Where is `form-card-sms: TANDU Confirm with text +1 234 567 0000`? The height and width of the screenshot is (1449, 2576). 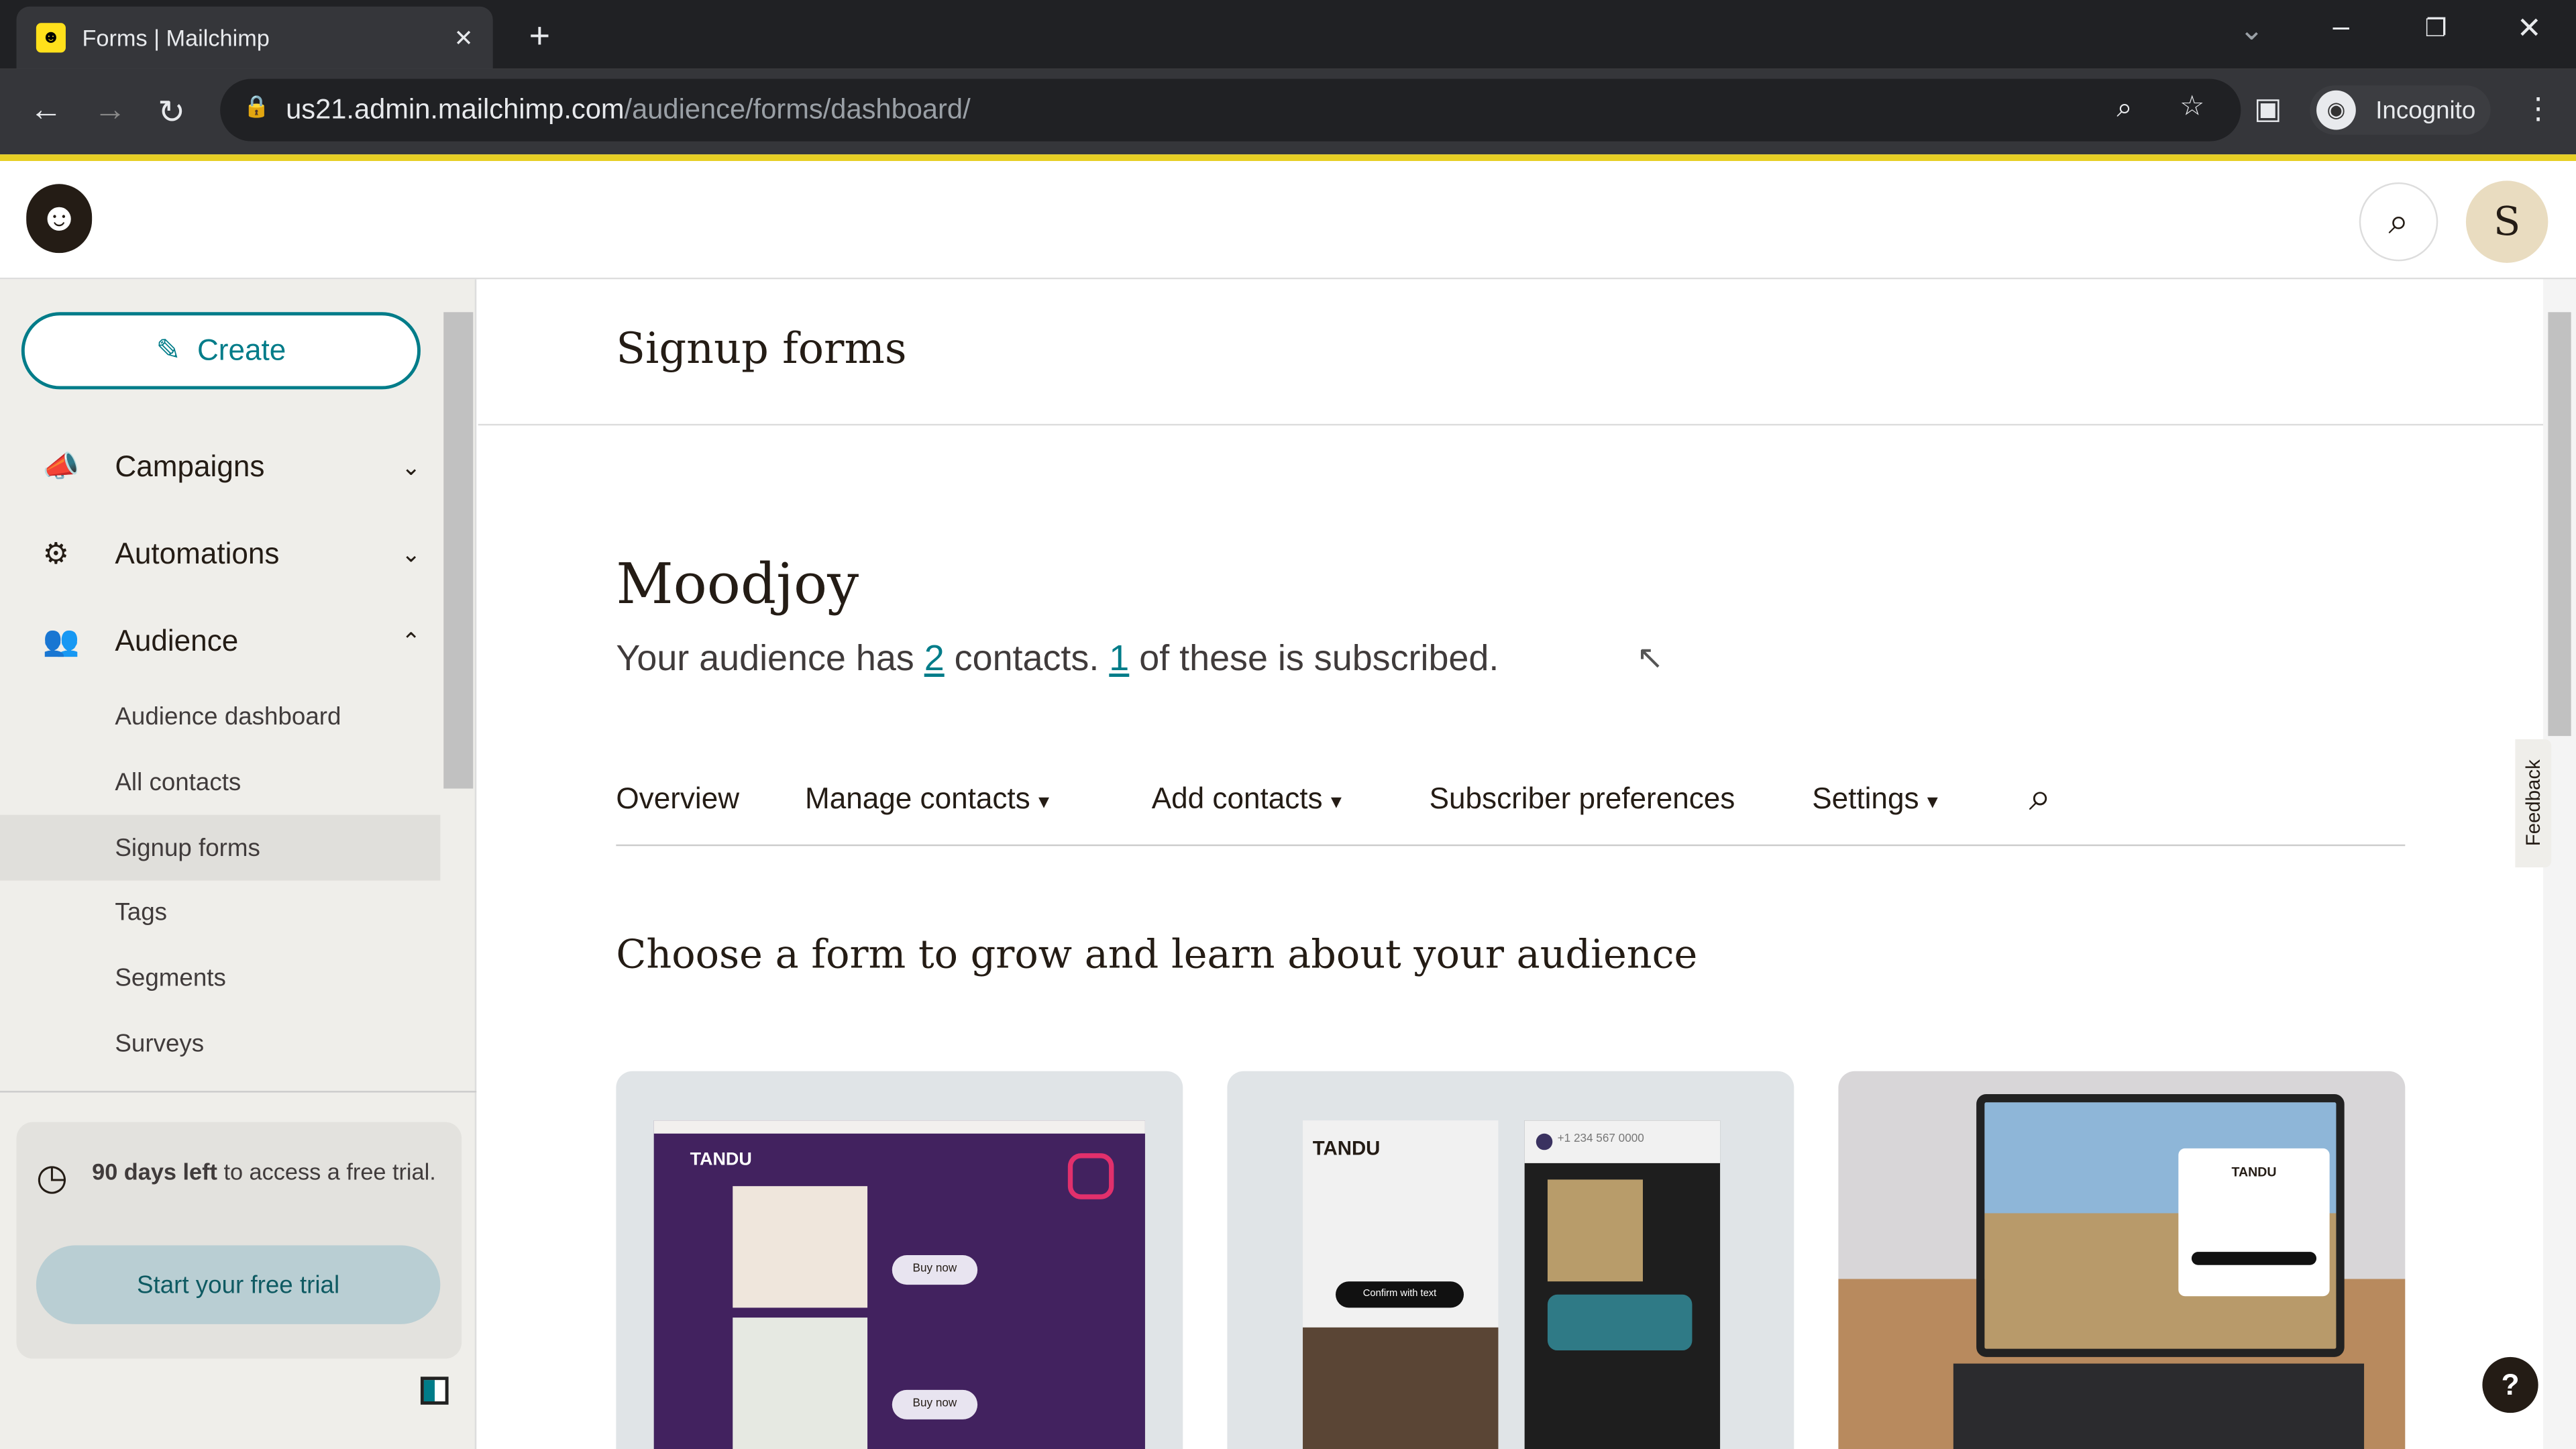 form-card-sms: TANDU Confirm with text +1 234 567 0000 is located at coordinates (1510, 1260).